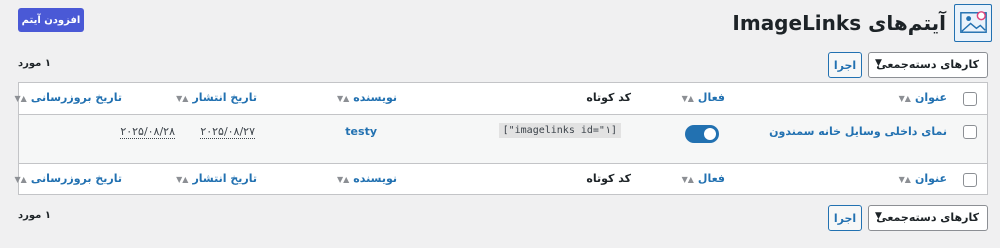  Describe the element at coordinates (845, 218) in the screenshot. I see `apply-button-bottom: اجرا` at that location.